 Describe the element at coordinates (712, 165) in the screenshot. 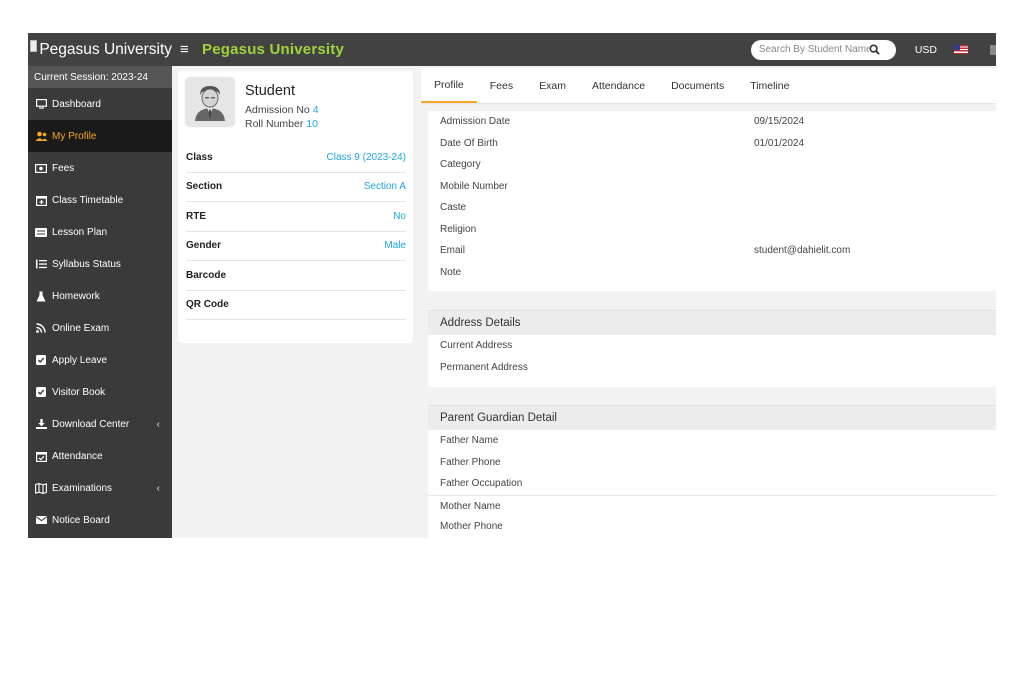

I see `detail-row: Category` at that location.